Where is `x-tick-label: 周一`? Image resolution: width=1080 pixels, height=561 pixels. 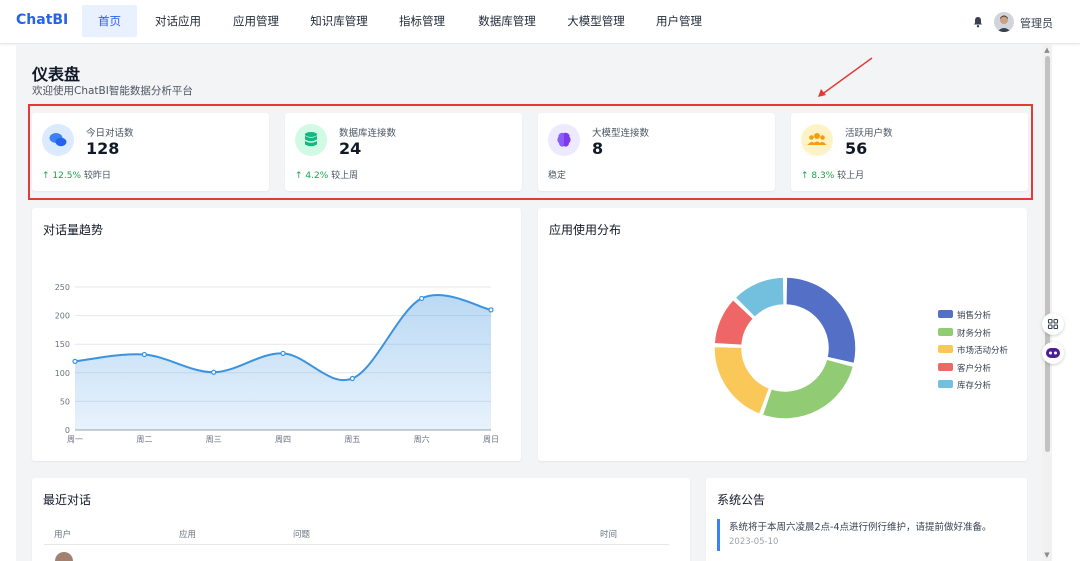
x-tick-label: 周一 is located at coordinates (75, 439).